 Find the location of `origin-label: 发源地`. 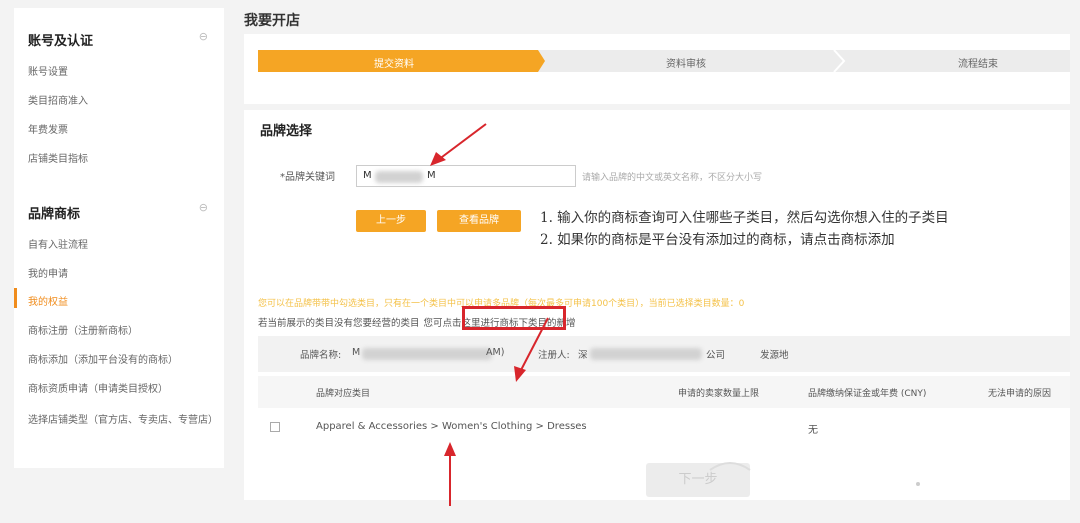

origin-label: 发源地 is located at coordinates (774, 355).